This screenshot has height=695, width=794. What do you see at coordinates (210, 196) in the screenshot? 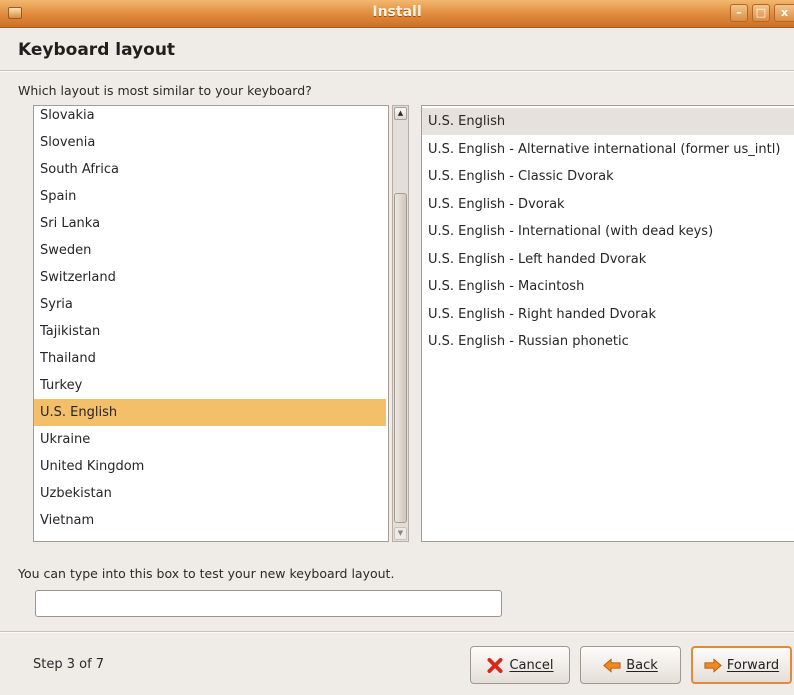
I see `country-item: Spain` at bounding box center [210, 196].